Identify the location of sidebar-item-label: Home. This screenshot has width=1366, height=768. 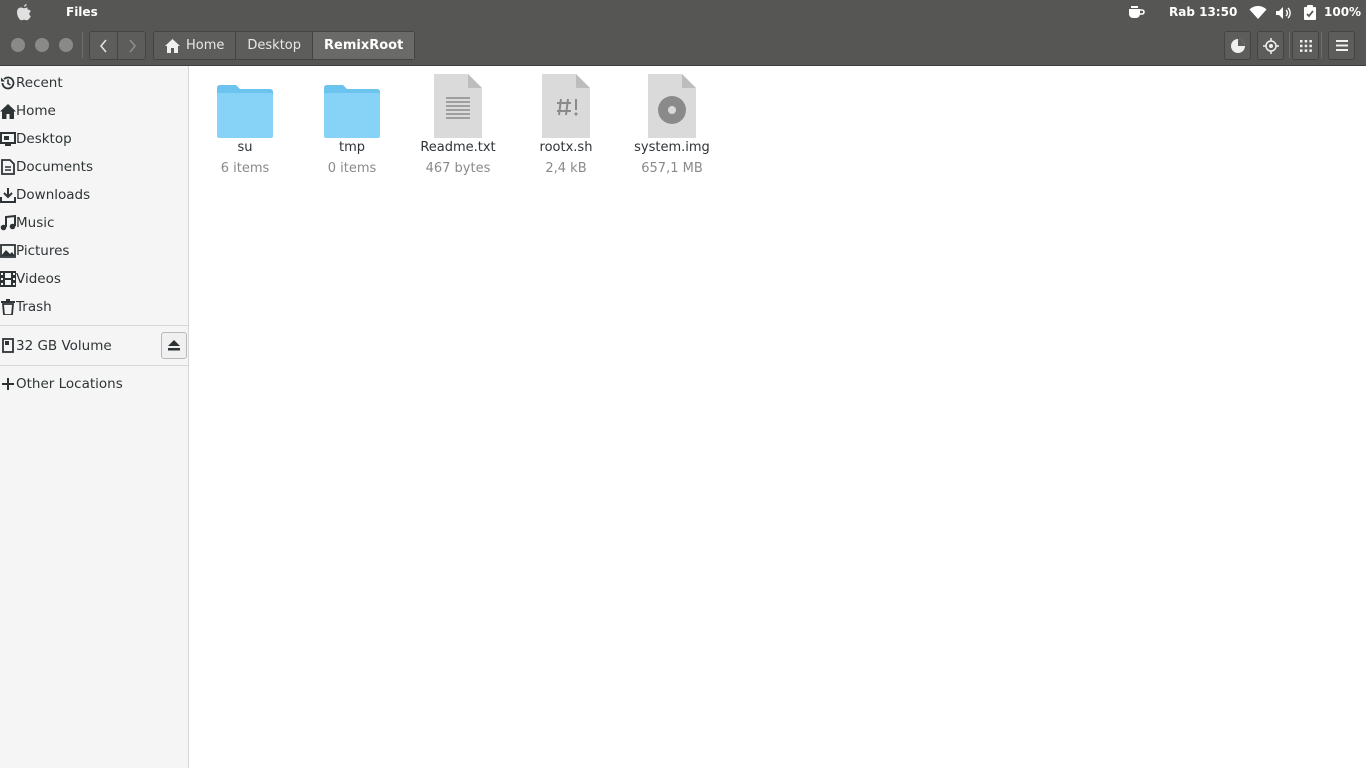
(36, 111).